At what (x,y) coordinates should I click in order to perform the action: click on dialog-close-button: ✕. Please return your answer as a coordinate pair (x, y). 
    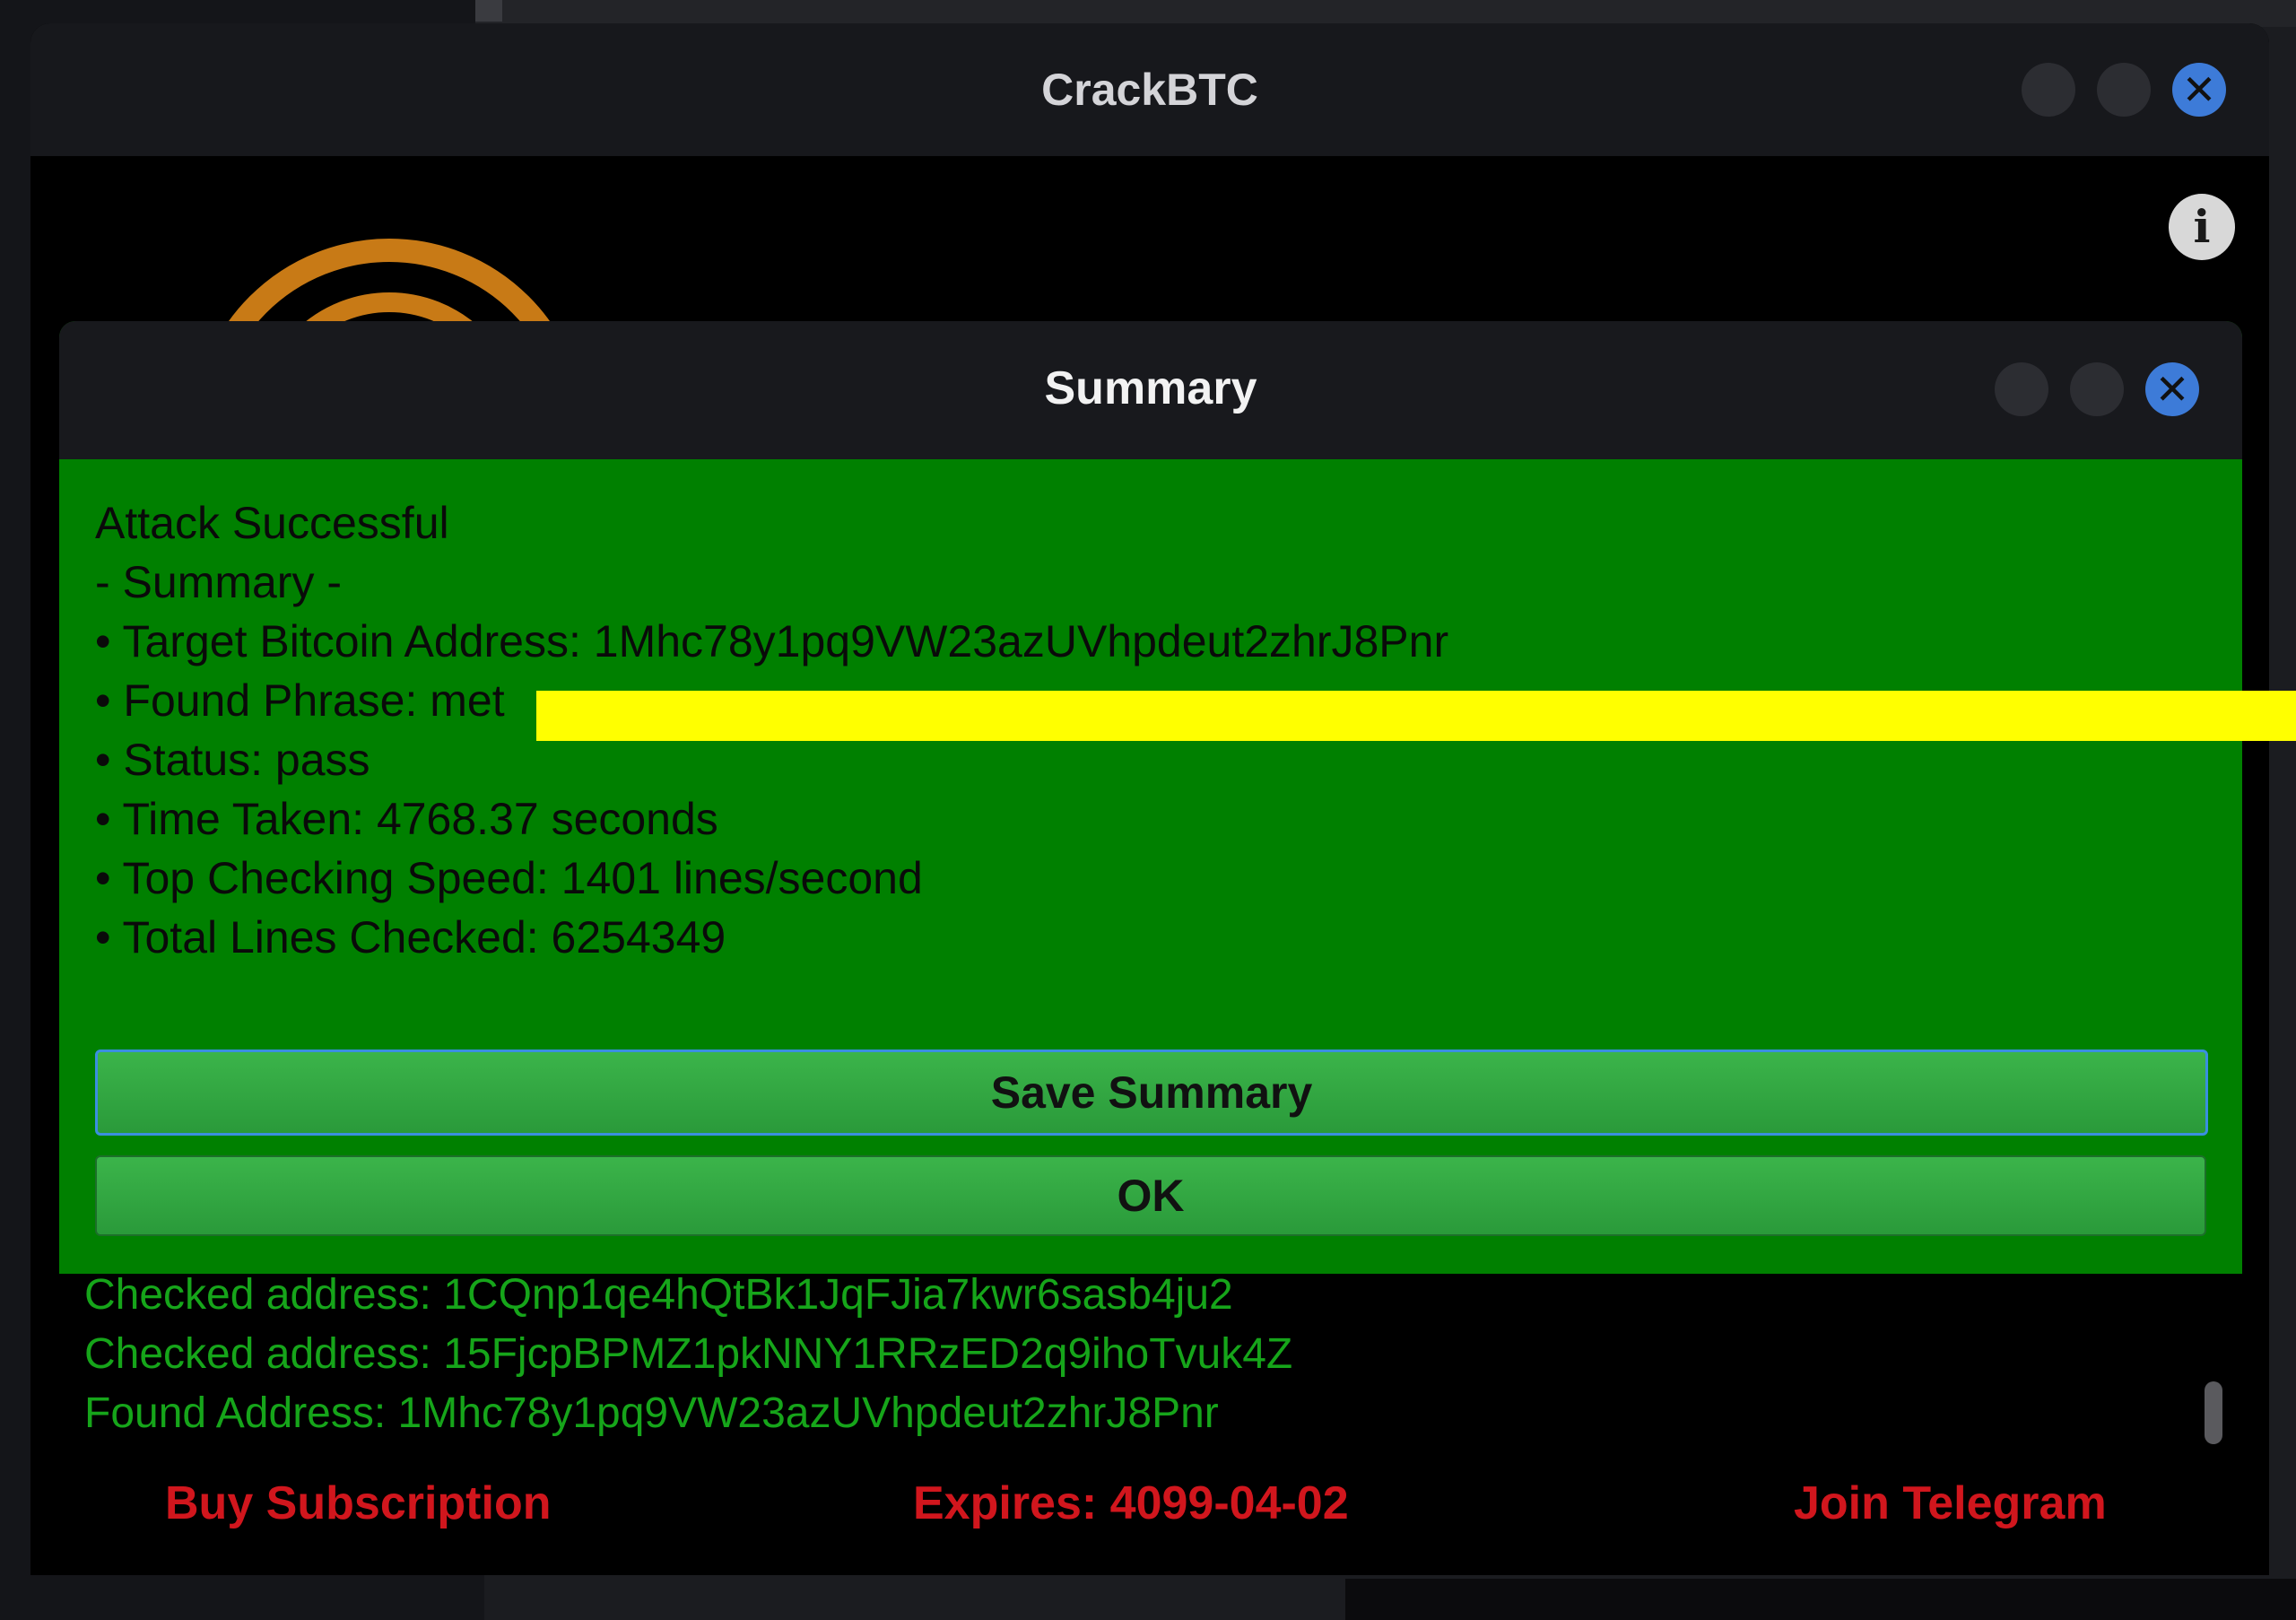
    Looking at the image, I should click on (2172, 389).